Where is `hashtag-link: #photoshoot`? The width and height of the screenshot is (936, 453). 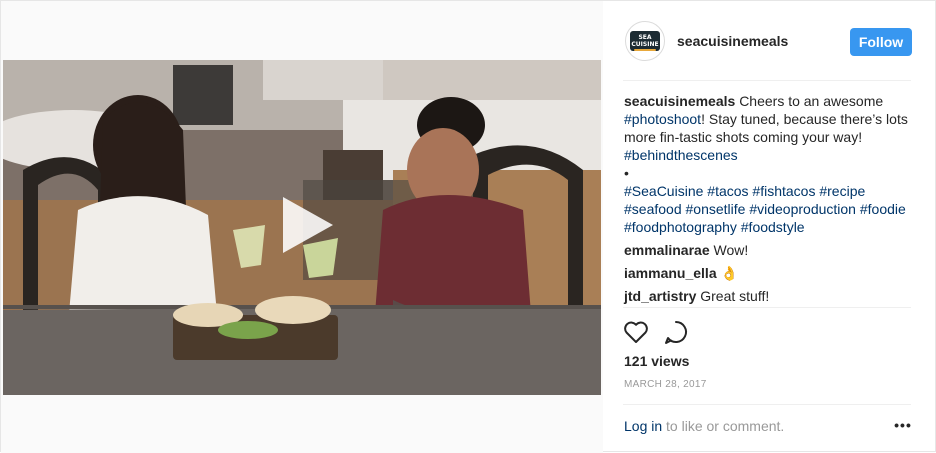 hashtag-link: #photoshoot is located at coordinates (662, 119).